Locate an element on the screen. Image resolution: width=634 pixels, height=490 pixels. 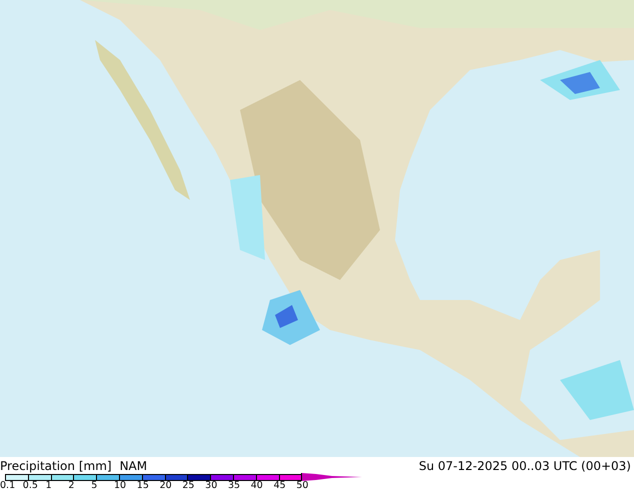
legend-tick-label: 25 is located at coordinates (189, 485).